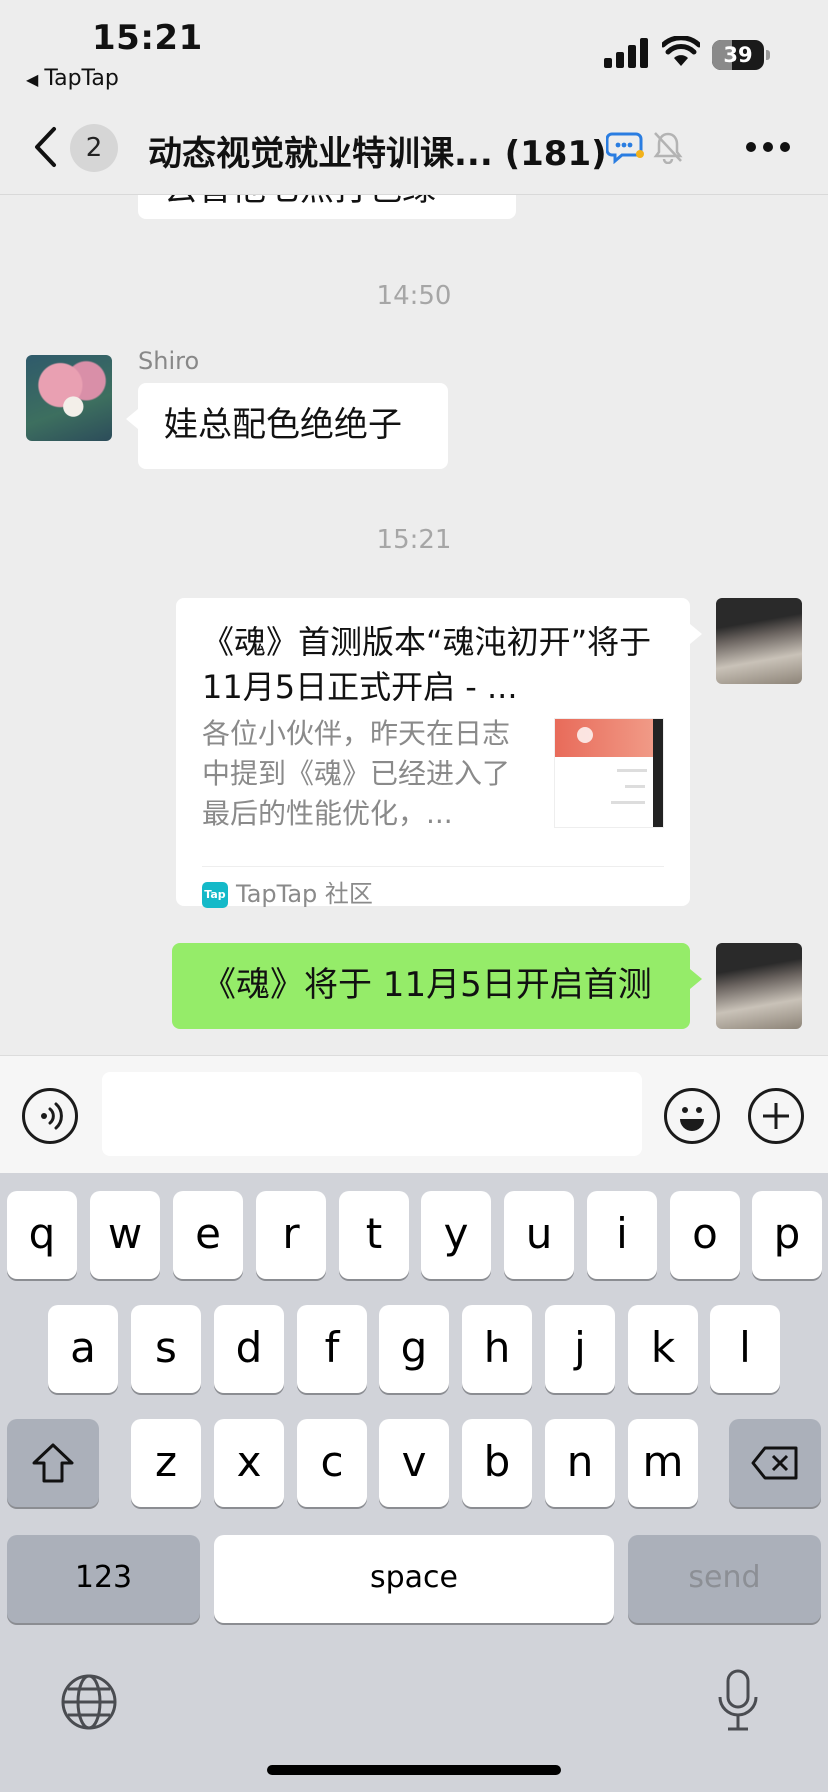 This screenshot has height=1792, width=828. What do you see at coordinates (283, 425) in the screenshot?
I see `message-text: 娃总配色绝绝子` at bounding box center [283, 425].